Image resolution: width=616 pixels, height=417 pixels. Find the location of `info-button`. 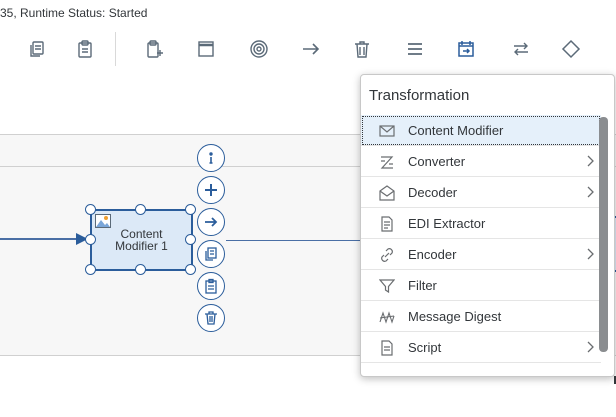

info-button is located at coordinates (211, 158).